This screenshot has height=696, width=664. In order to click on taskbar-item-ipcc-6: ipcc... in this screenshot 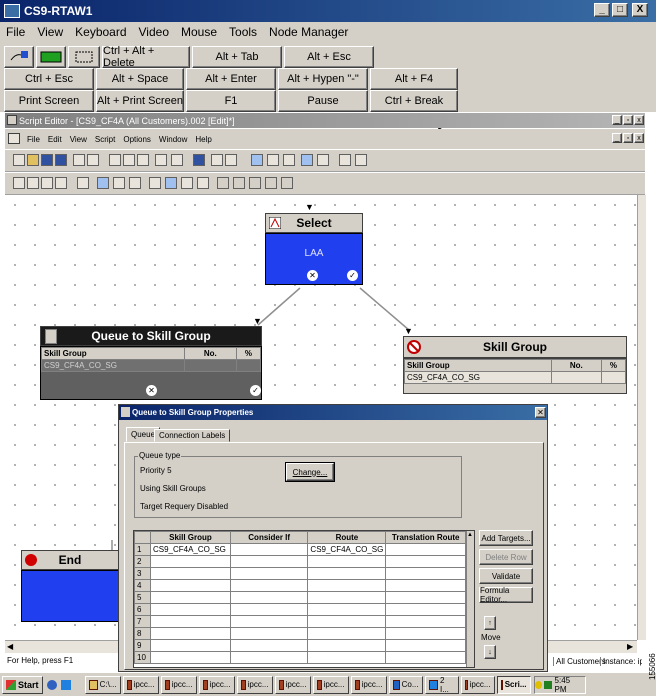, I will do `click(330, 684)`.